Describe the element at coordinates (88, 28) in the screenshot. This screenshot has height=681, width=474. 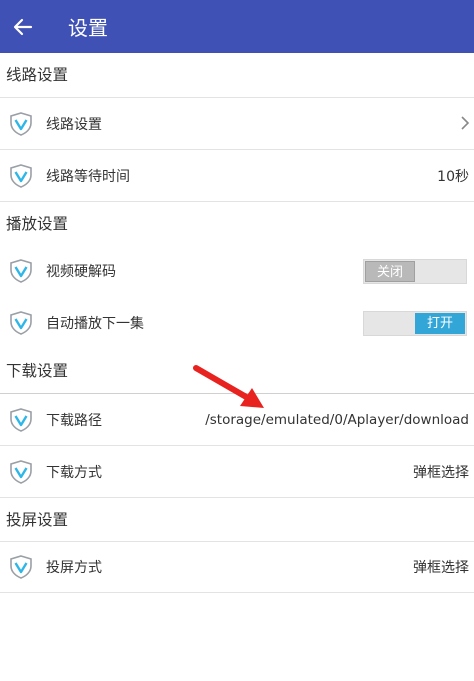
I see `page-title: 设置` at that location.